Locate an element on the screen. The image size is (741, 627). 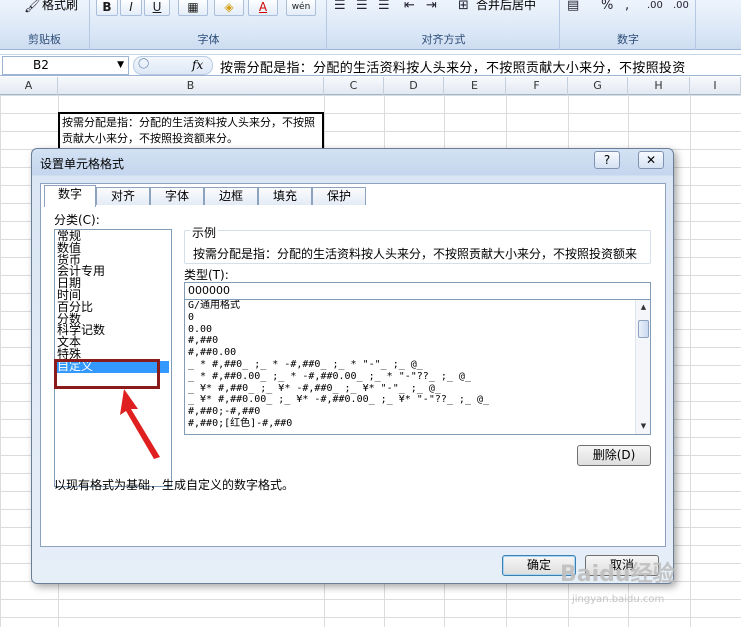
tab-protection: 保护 is located at coordinates (339, 196).